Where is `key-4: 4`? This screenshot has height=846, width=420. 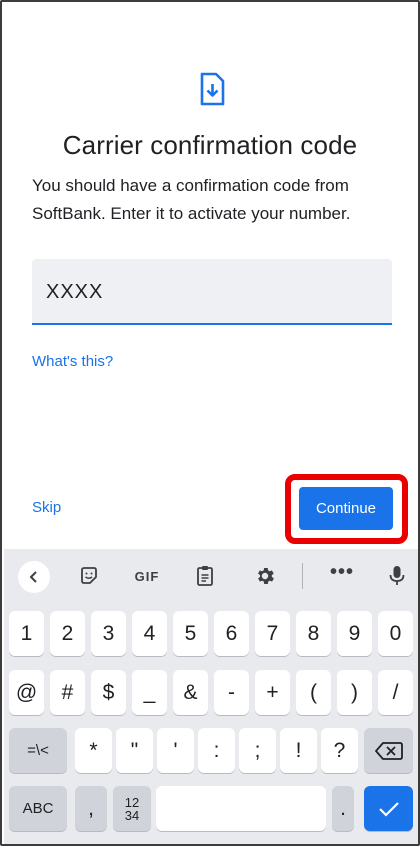
key-4: 4 is located at coordinates (149, 633).